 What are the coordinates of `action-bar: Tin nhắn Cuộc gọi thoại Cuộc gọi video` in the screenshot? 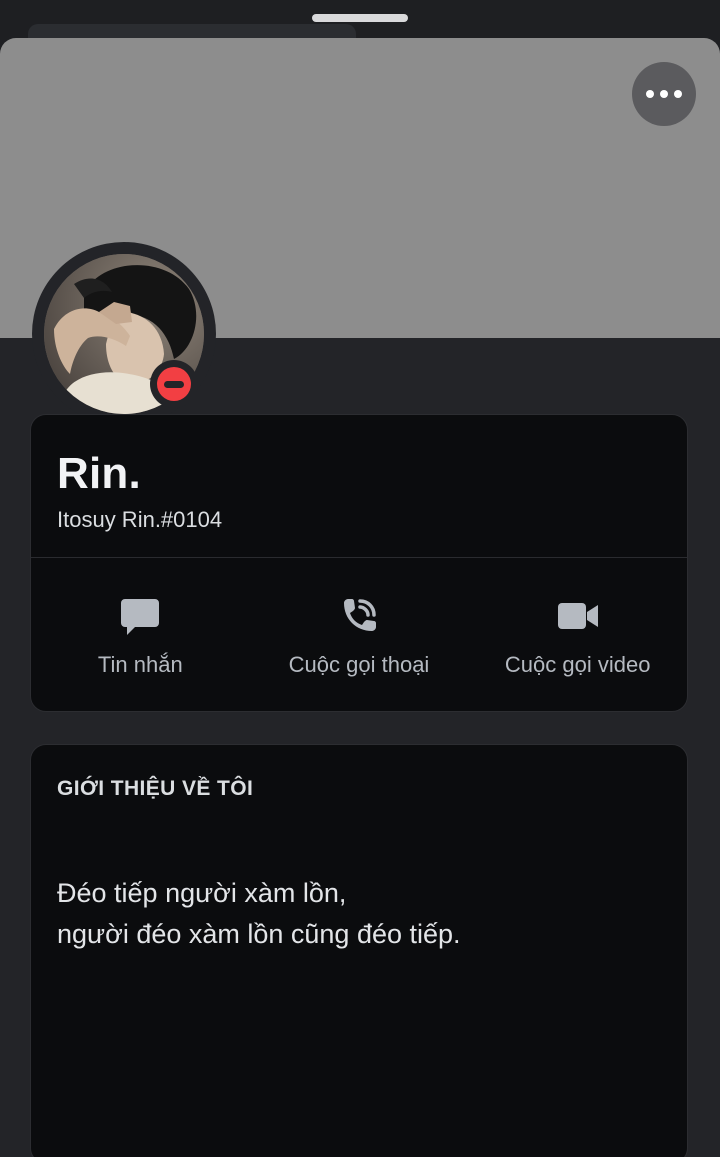 It's located at (359, 635).